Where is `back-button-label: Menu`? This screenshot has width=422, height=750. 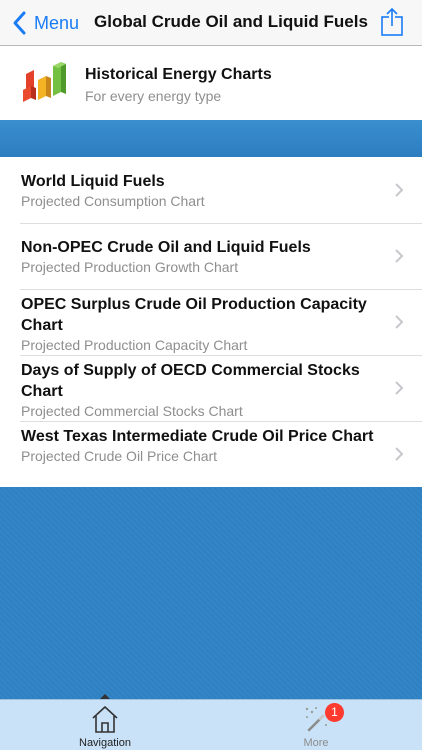 back-button-label: Menu is located at coordinates (57, 22).